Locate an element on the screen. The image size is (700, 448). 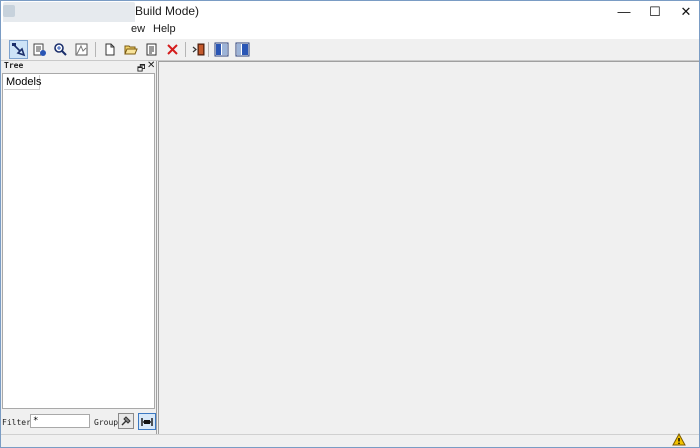
filter-input: * is located at coordinates (60, 421).